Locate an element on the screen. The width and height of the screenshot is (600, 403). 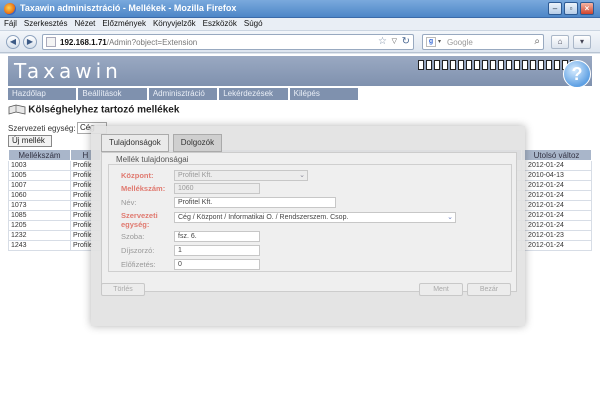
cell-date: 2012-01-23 is located at coordinates (556, 235).